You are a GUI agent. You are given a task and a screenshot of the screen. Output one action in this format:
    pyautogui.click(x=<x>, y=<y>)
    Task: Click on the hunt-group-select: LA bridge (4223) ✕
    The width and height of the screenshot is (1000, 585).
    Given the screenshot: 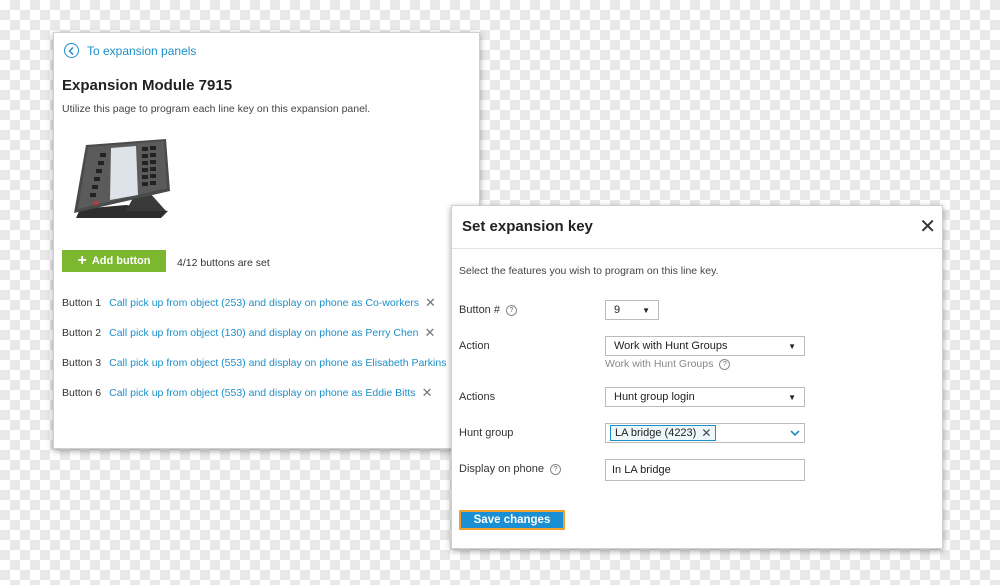 What is the action you would take?
    pyautogui.click(x=705, y=433)
    